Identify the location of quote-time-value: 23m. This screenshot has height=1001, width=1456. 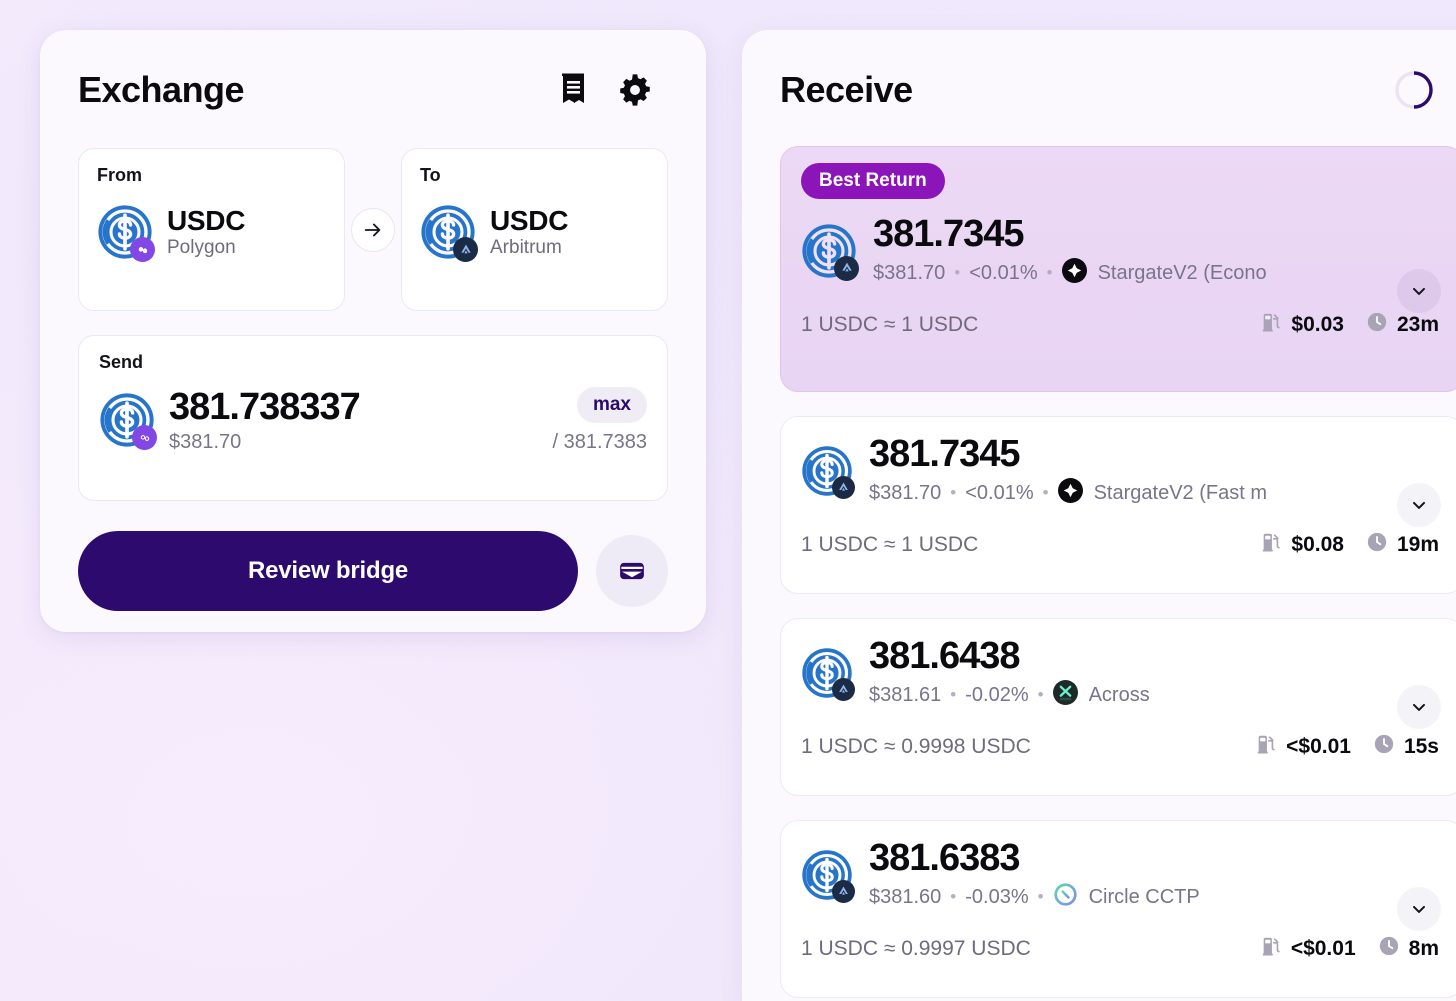
(1417, 324).